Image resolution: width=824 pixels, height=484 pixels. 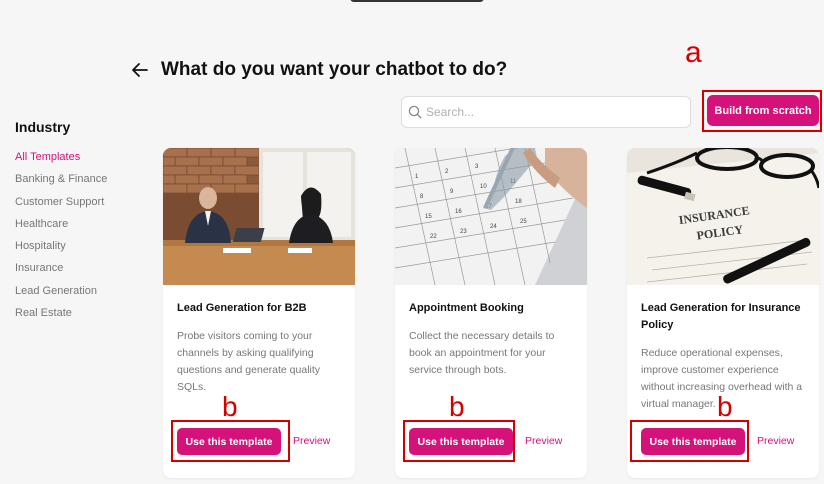 I want to click on card-title: Appointment Booking, so click(x=466, y=308).